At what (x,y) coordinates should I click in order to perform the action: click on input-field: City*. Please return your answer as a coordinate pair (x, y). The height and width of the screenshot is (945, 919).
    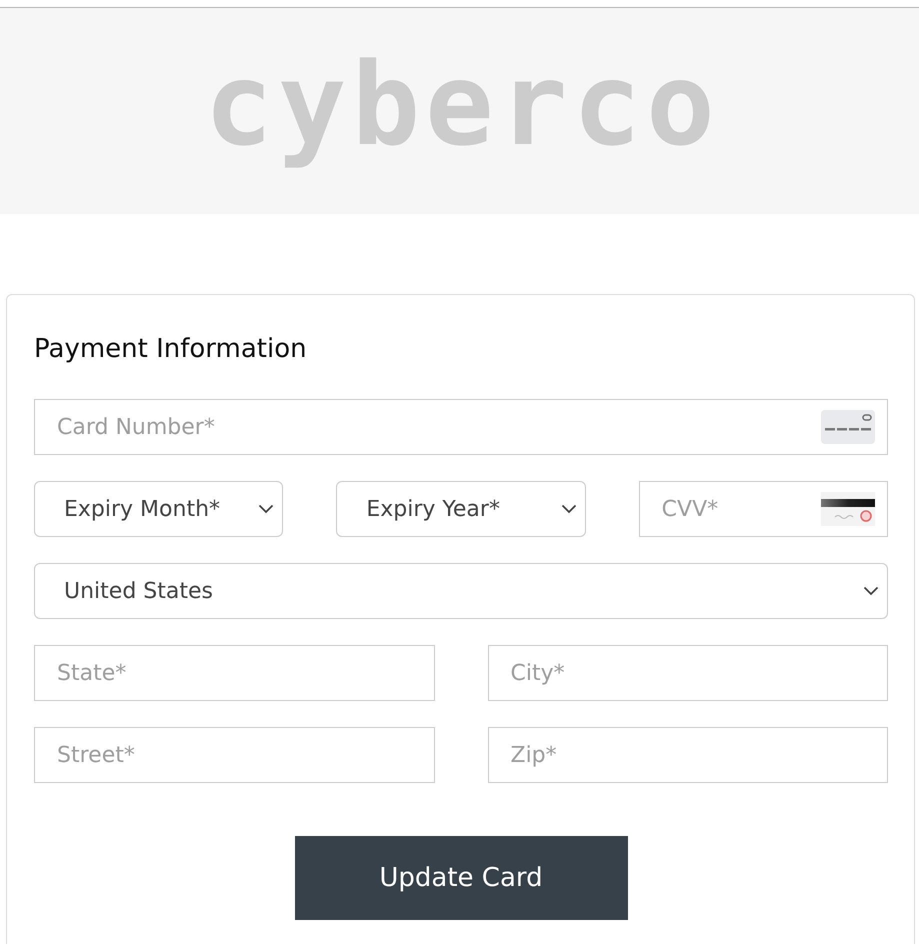
    Looking at the image, I should click on (688, 673).